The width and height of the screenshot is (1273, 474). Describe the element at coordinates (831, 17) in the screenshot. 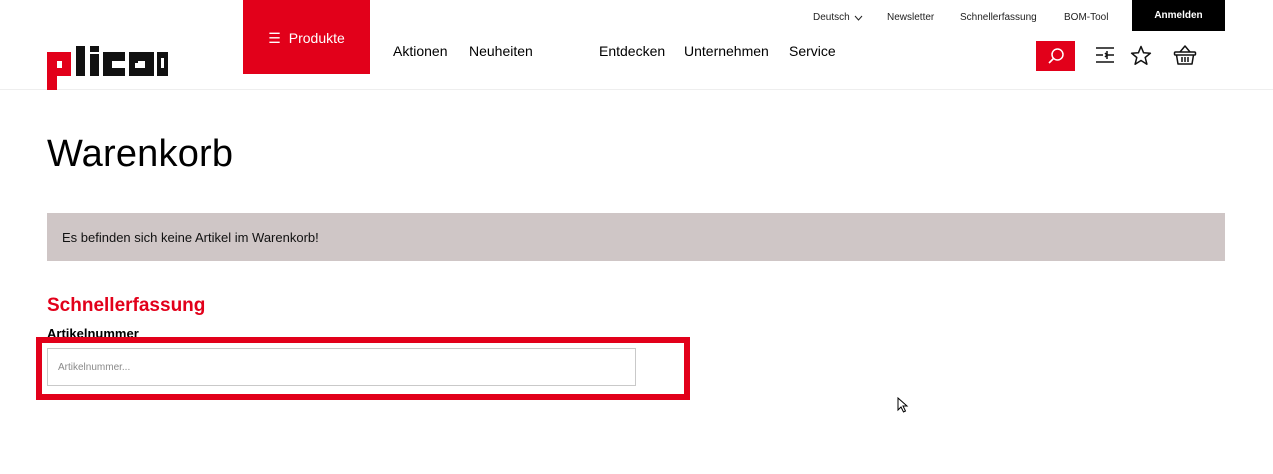

I see `language-label: Deutsch` at that location.